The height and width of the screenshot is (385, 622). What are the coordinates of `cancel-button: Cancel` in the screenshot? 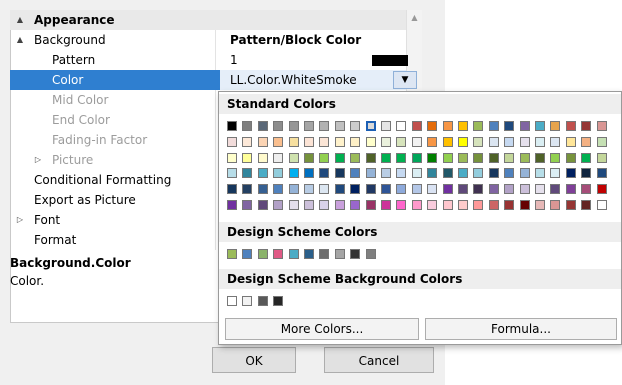 It's located at (379, 360).